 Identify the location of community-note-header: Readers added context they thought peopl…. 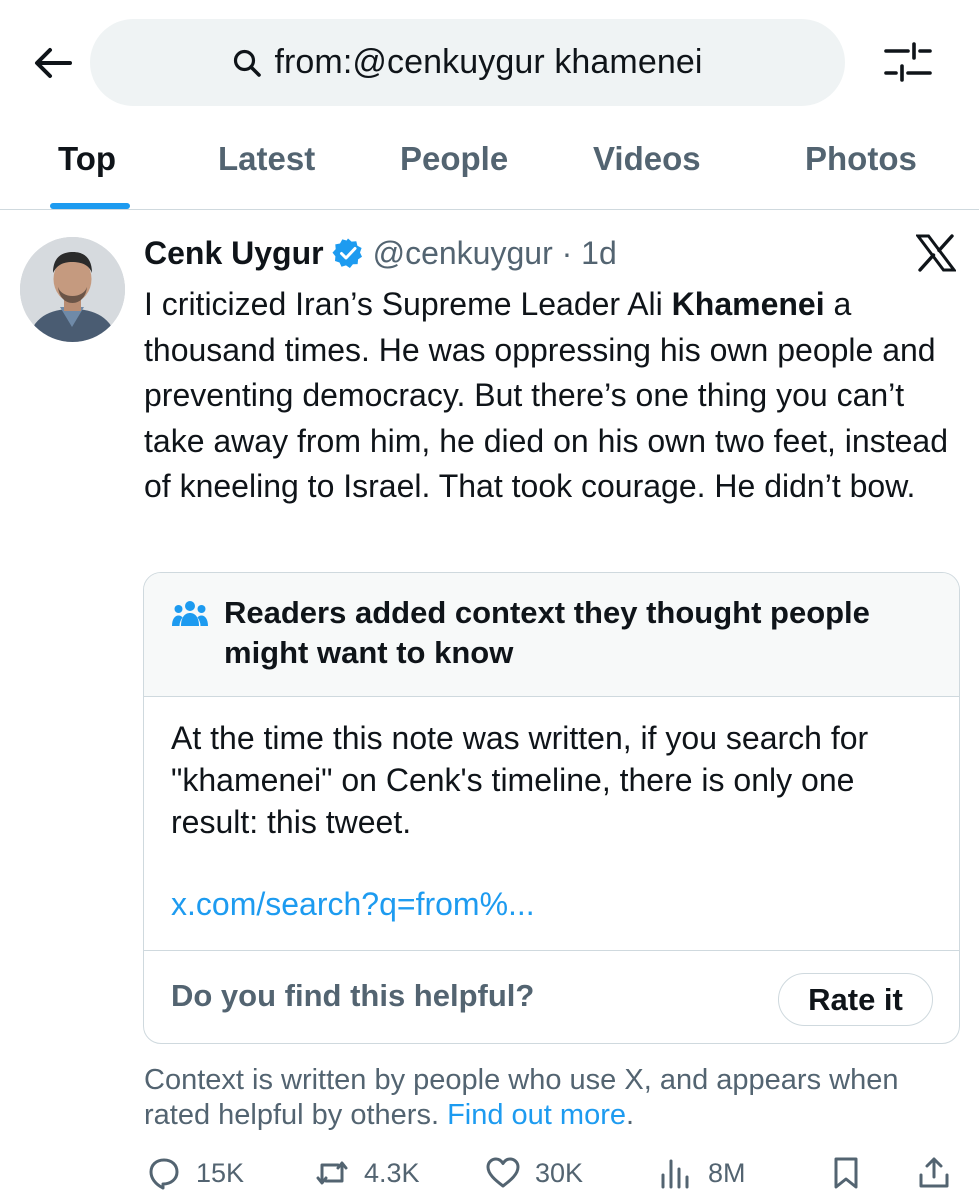
(551, 635).